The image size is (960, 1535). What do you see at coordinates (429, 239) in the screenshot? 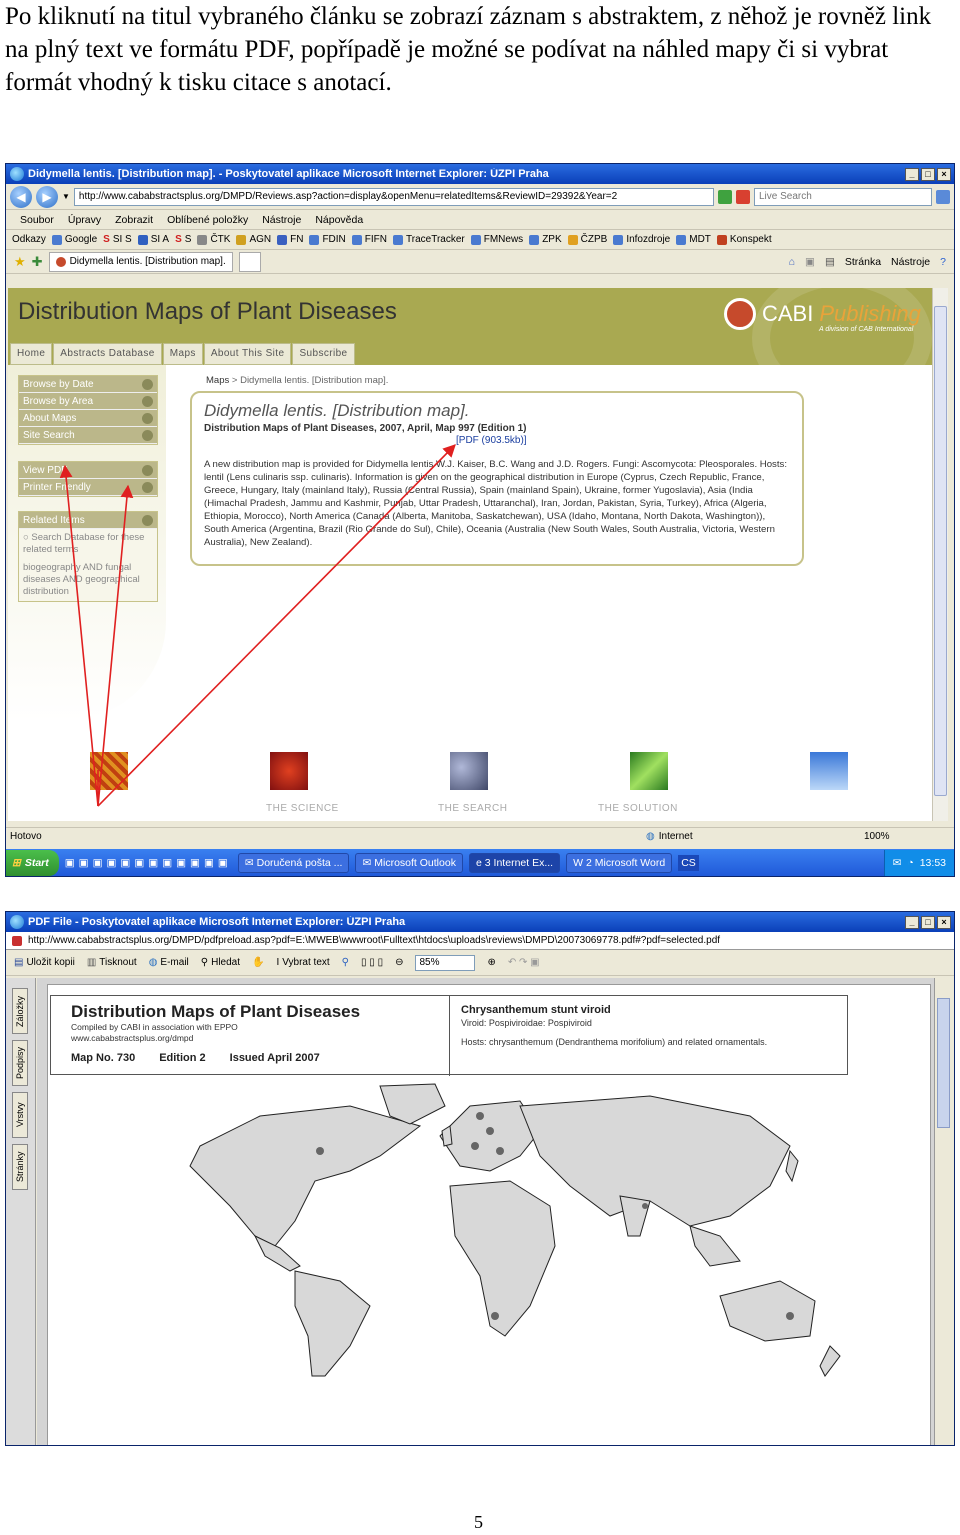
I see `link-tracetracker: TraceTracker` at bounding box center [429, 239].